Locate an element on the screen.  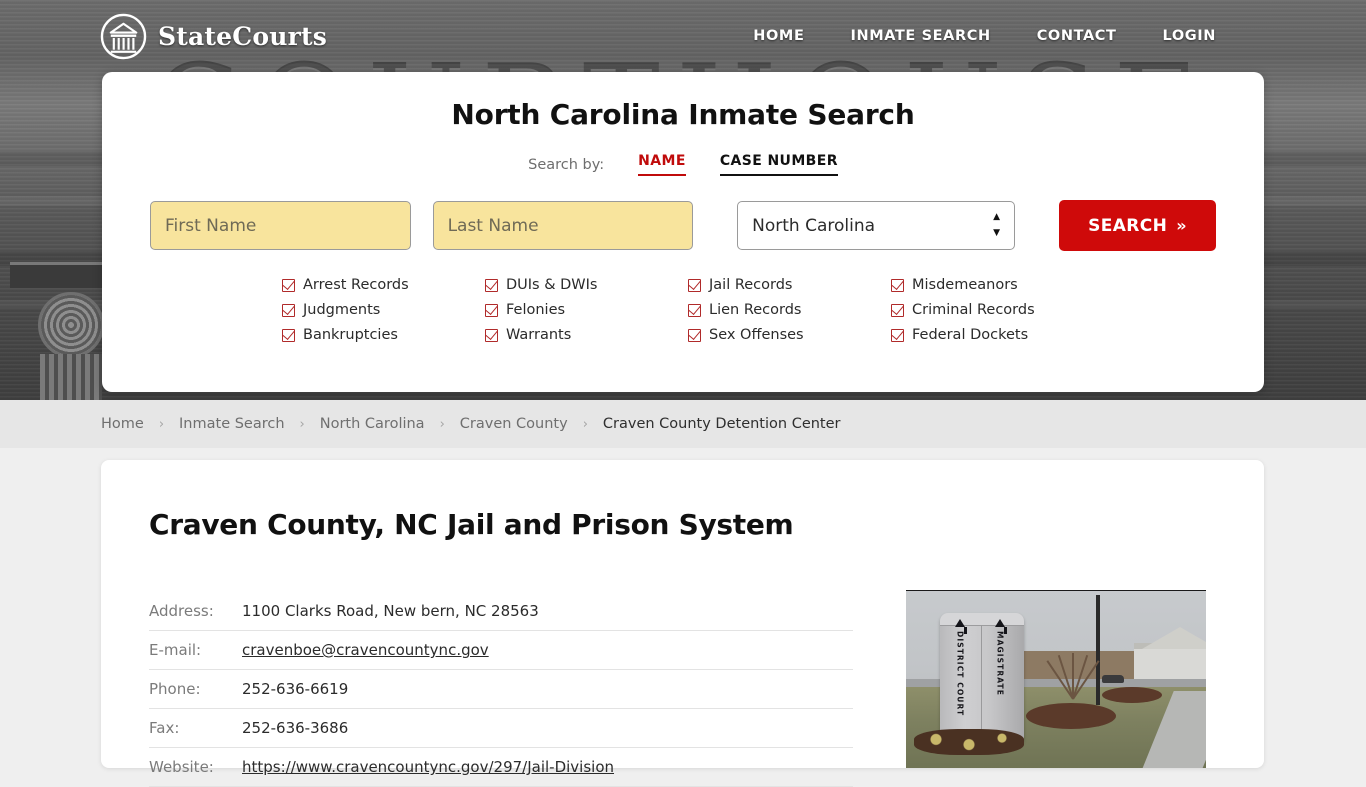
breadcrumb-item-craven-county: Craven County is located at coordinates (514, 424).